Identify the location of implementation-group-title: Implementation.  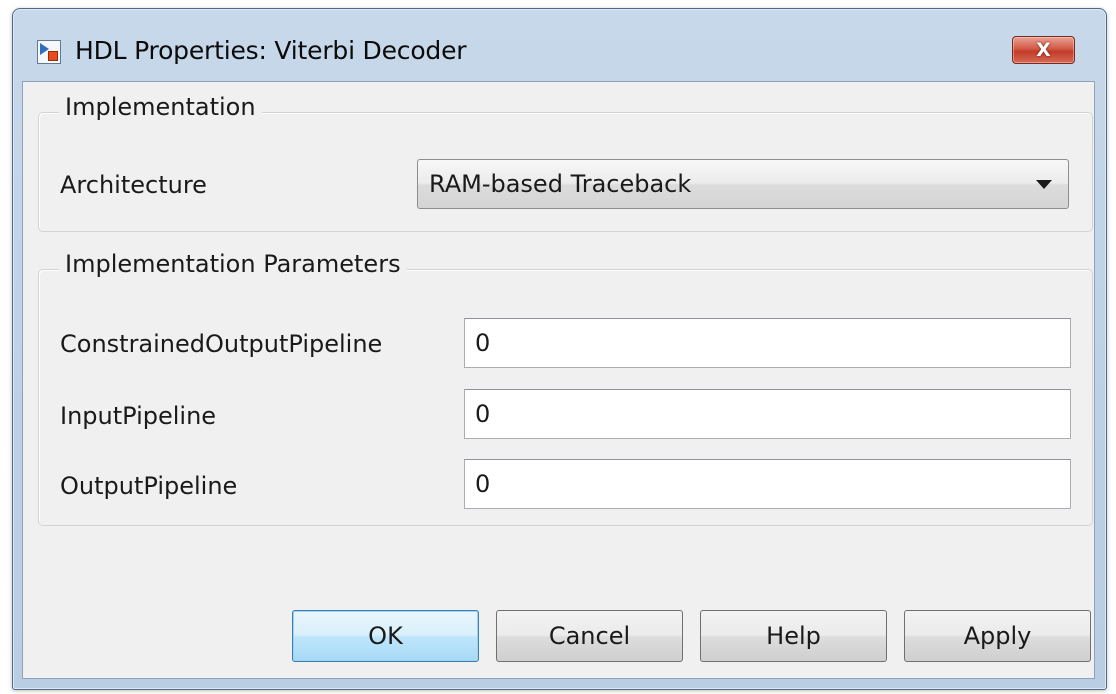
(160, 107).